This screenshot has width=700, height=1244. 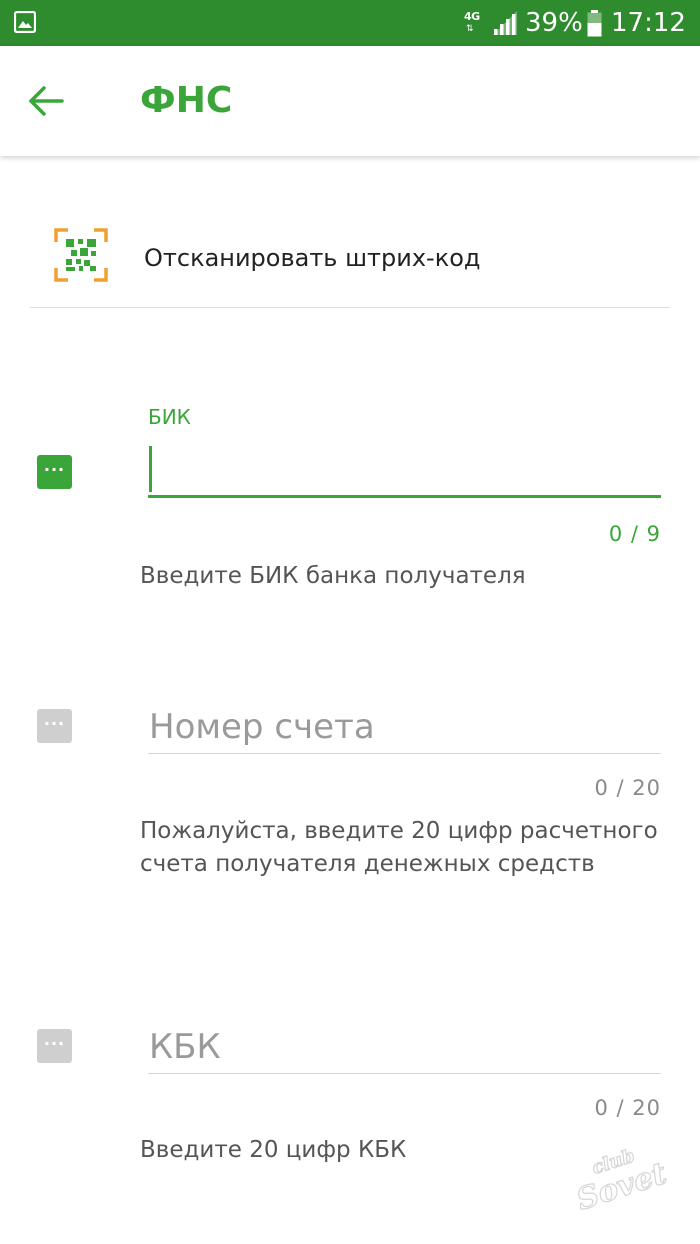 What do you see at coordinates (404, 727) in the screenshot?
I see `account-number-input` at bounding box center [404, 727].